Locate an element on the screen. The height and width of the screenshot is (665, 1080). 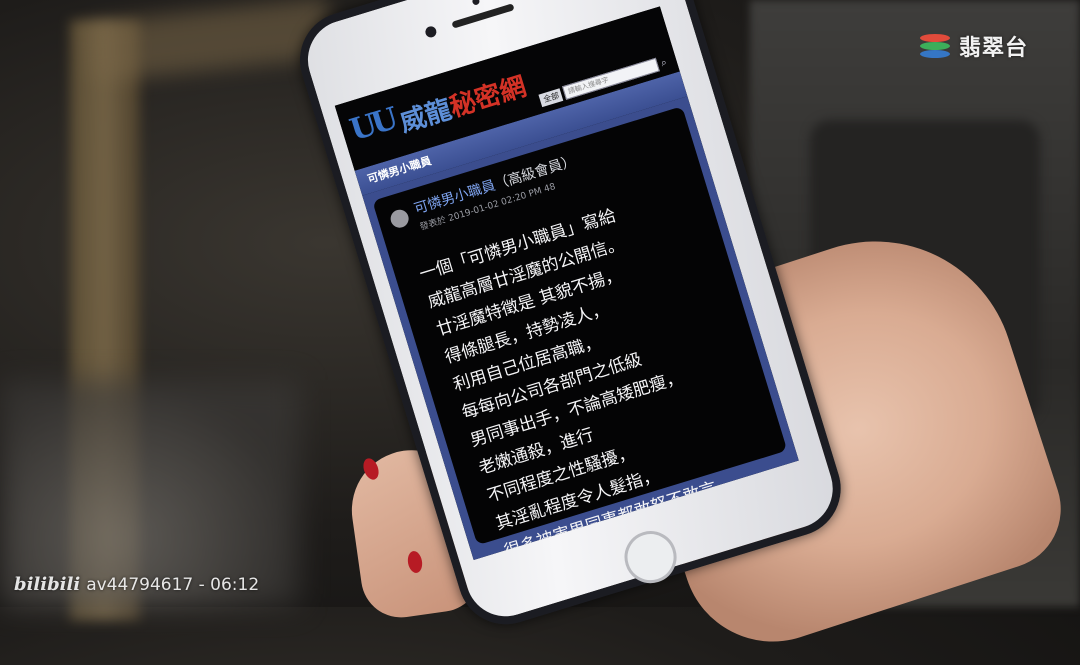
post-line: 廿淫魔特徵是 其貌不揚， is located at coordinates (529, 302).